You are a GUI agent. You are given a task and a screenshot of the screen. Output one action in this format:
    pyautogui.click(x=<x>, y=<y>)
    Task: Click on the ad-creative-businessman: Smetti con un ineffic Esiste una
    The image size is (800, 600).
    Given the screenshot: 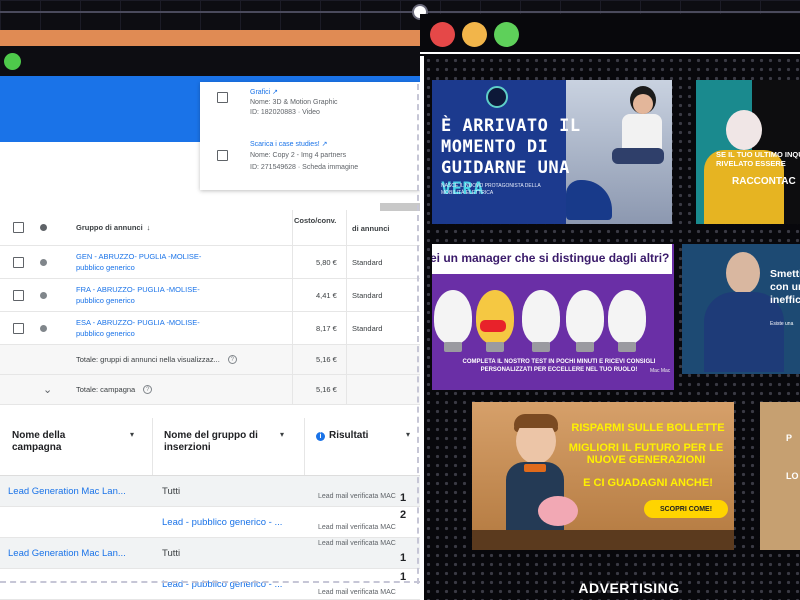 What is the action you would take?
    pyautogui.click(x=741, y=309)
    